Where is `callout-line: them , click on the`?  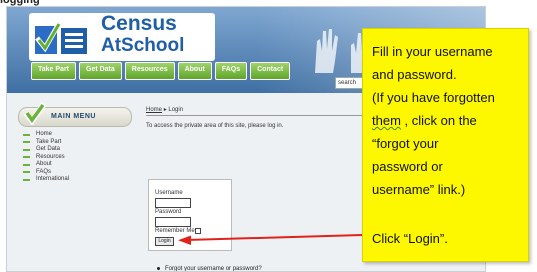
callout-line: them , click on the is located at coordinates (448, 120).